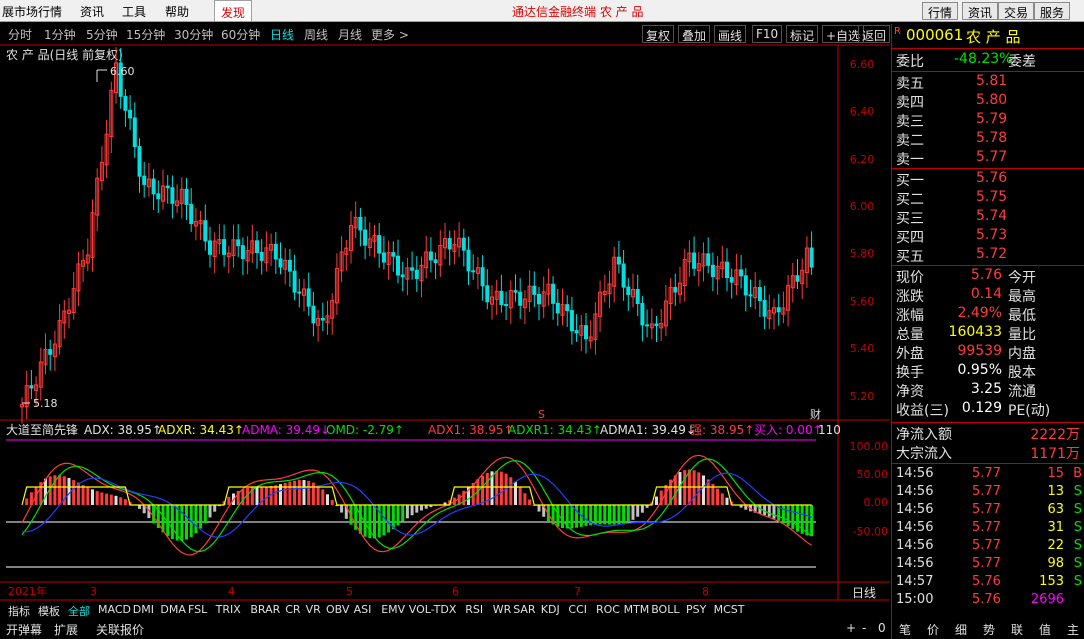 The image size is (1084, 639). I want to click on stat-label-2: 量比, so click(1022, 335).